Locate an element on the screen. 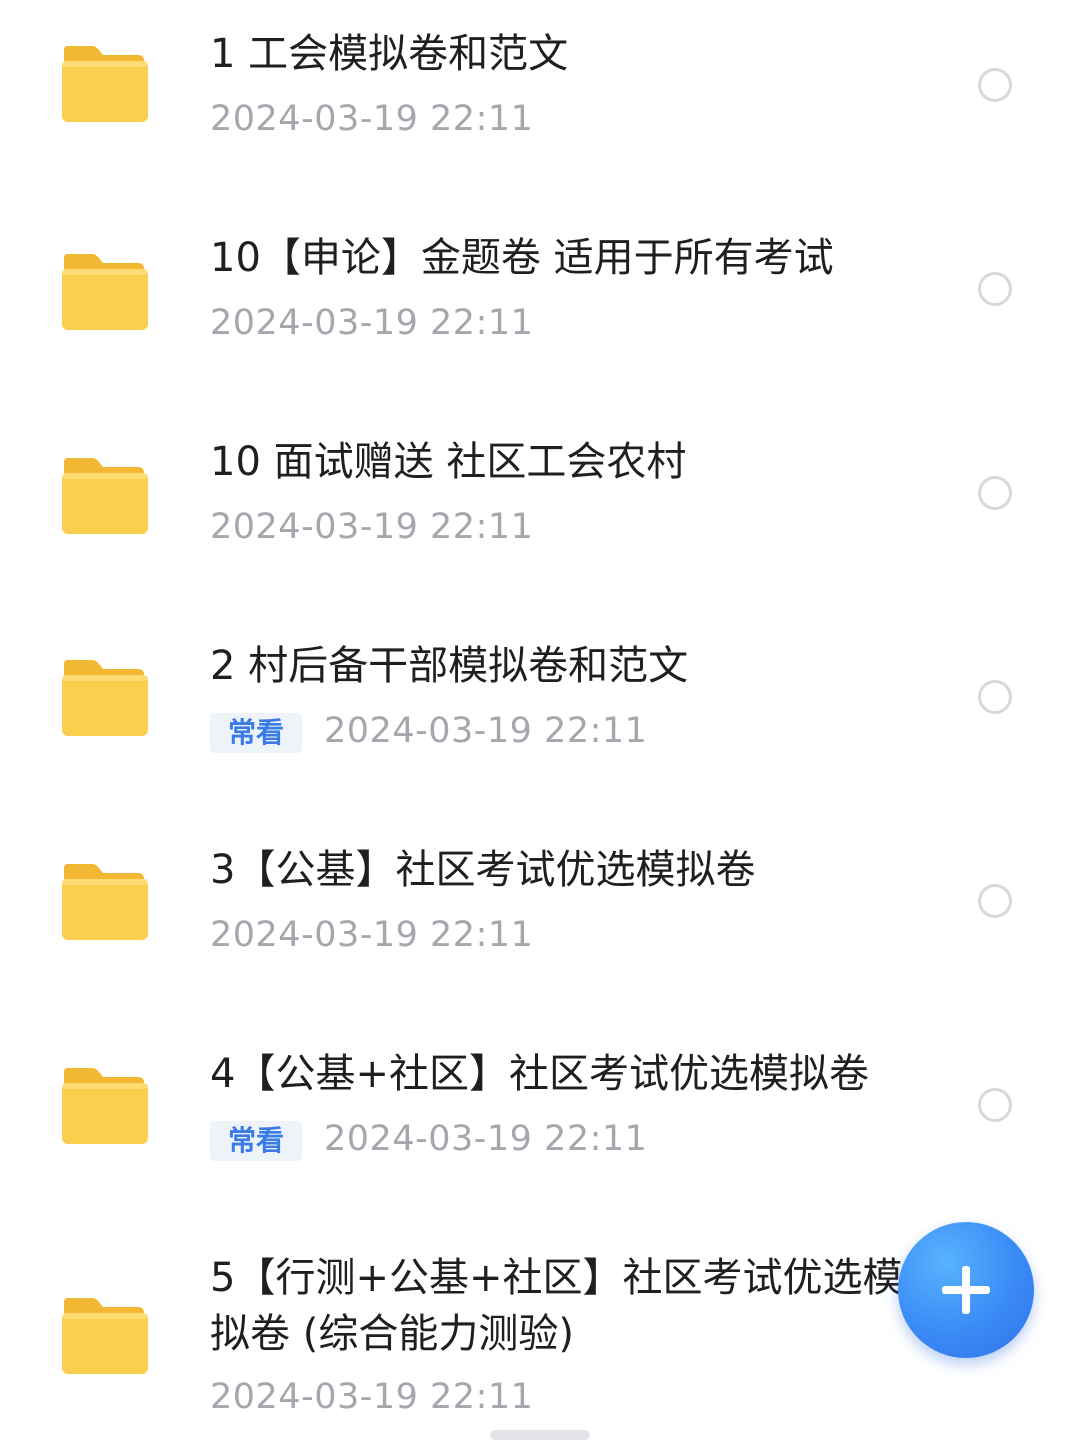  file-title: 1 工会模拟卷和范文 is located at coordinates (389, 54).